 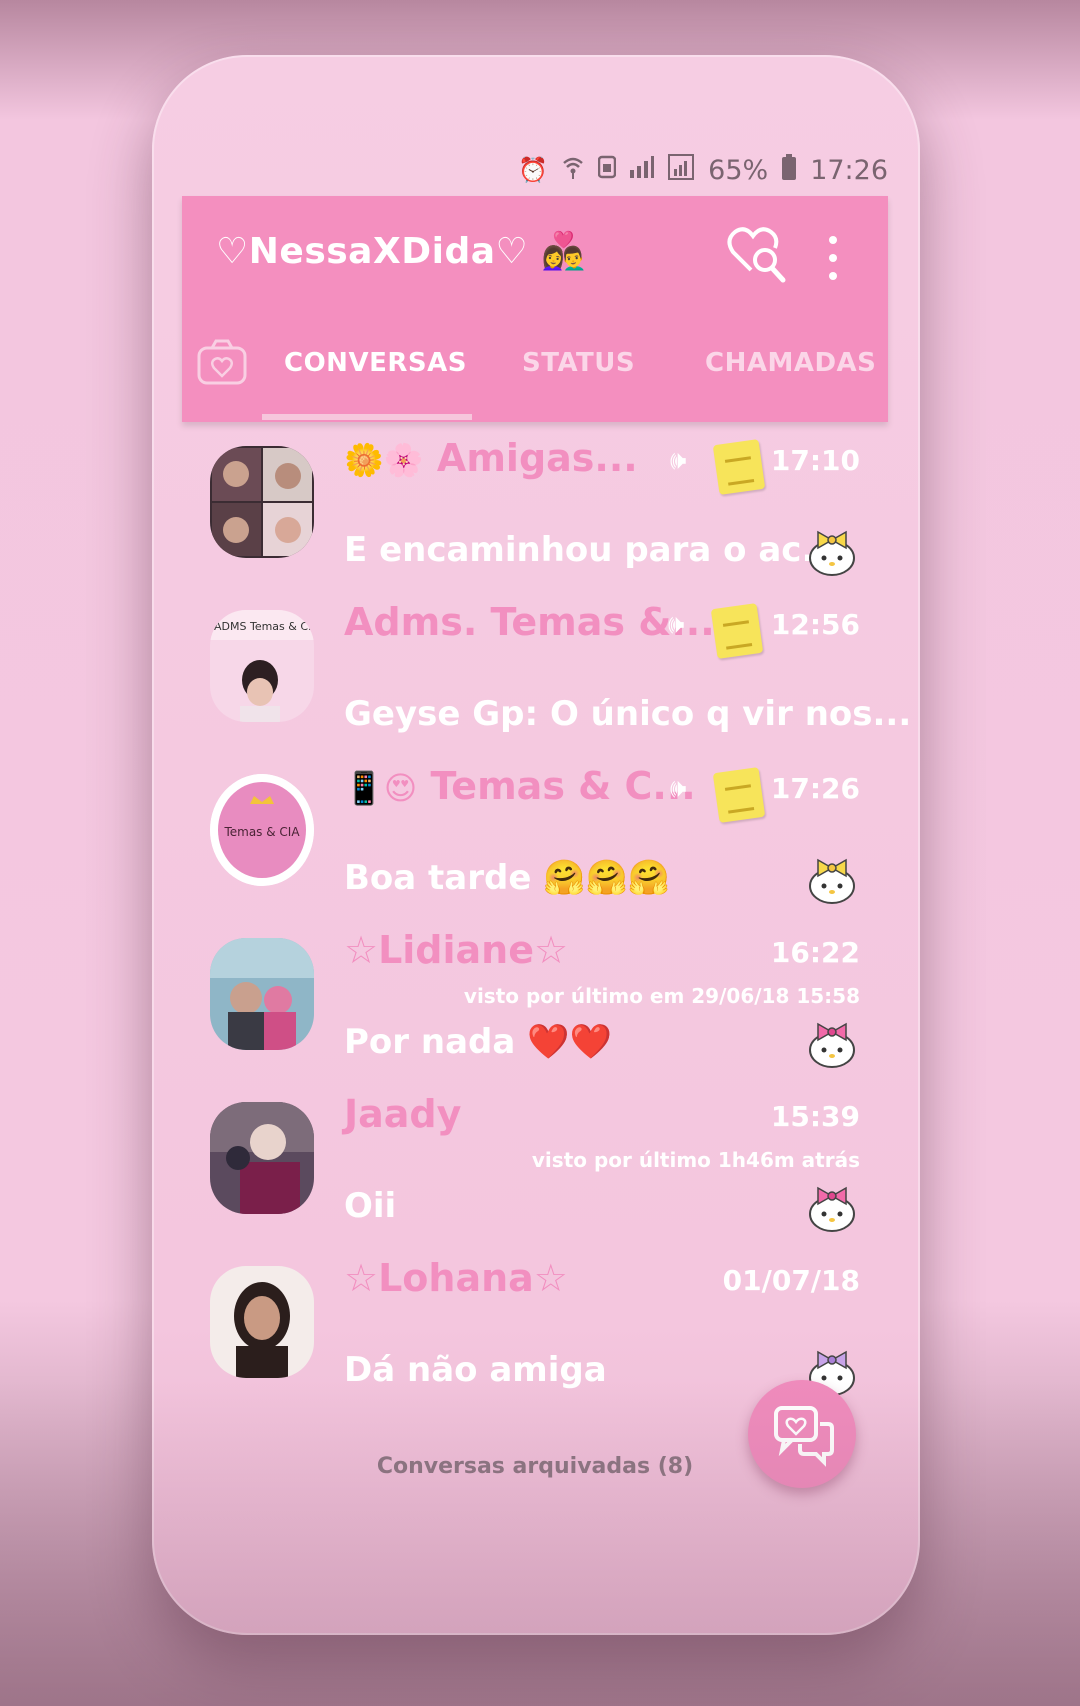 What do you see at coordinates (375, 363) in the screenshot?
I see `tab-conversas: CONVERSAS` at bounding box center [375, 363].